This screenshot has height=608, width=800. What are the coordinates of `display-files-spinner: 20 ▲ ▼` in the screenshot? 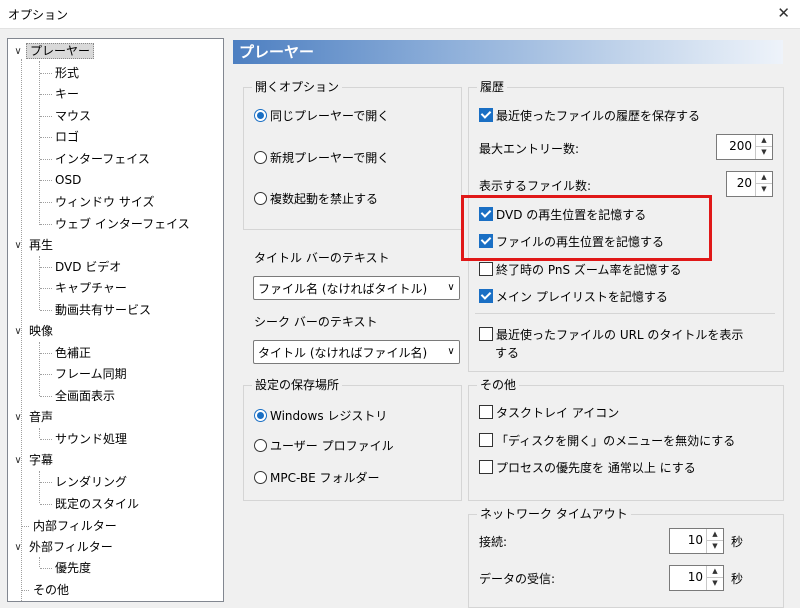 It's located at (749, 184).